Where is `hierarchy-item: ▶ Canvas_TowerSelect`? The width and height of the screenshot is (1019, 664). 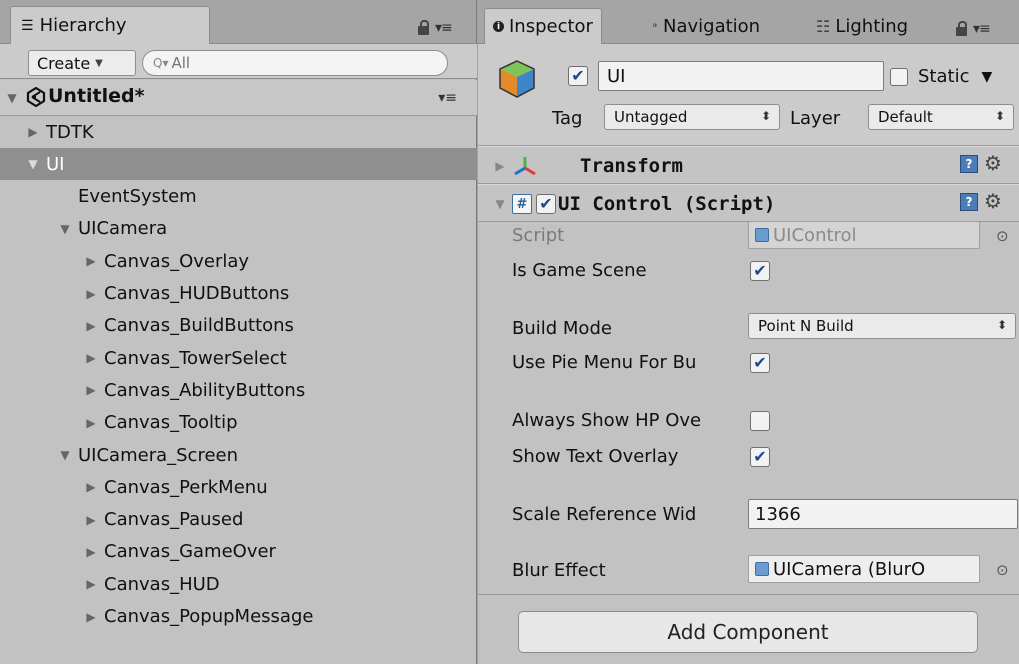
hierarchy-item: ▶ Canvas_TowerSelect is located at coordinates (238, 358).